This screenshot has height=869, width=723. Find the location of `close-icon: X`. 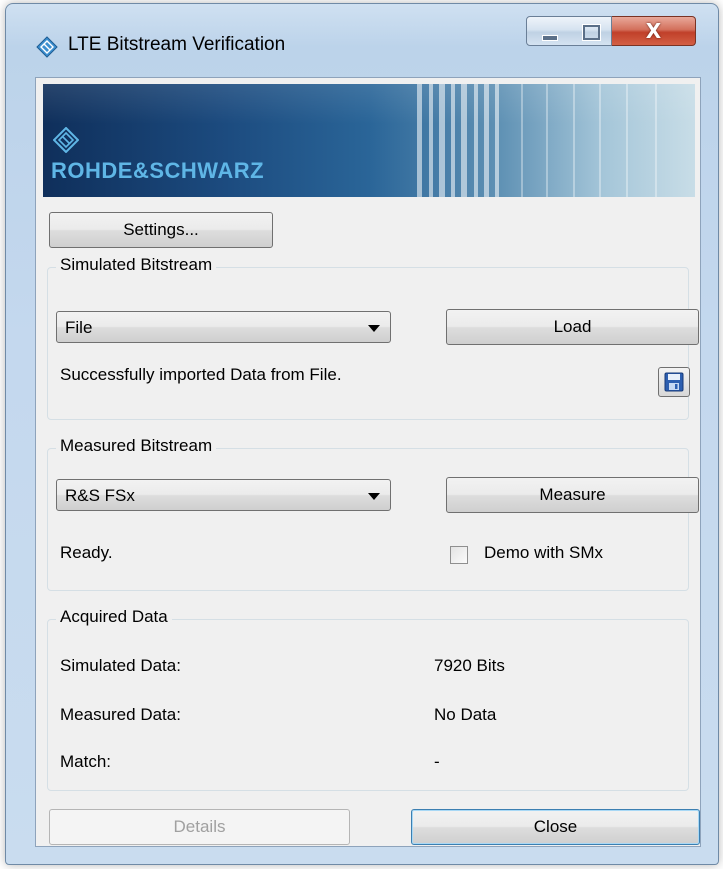

close-icon: X is located at coordinates (653, 31).